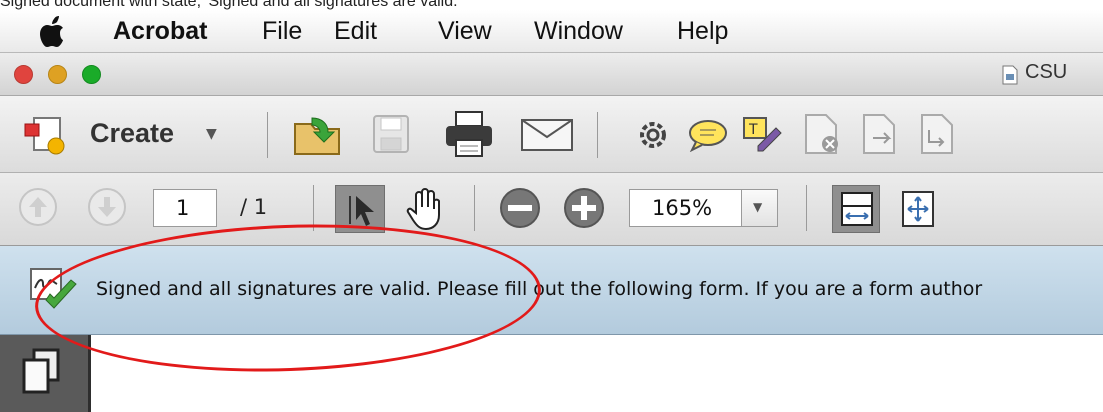 Image resolution: width=1103 pixels, height=412 pixels. I want to click on menu-window: Window, so click(578, 31).